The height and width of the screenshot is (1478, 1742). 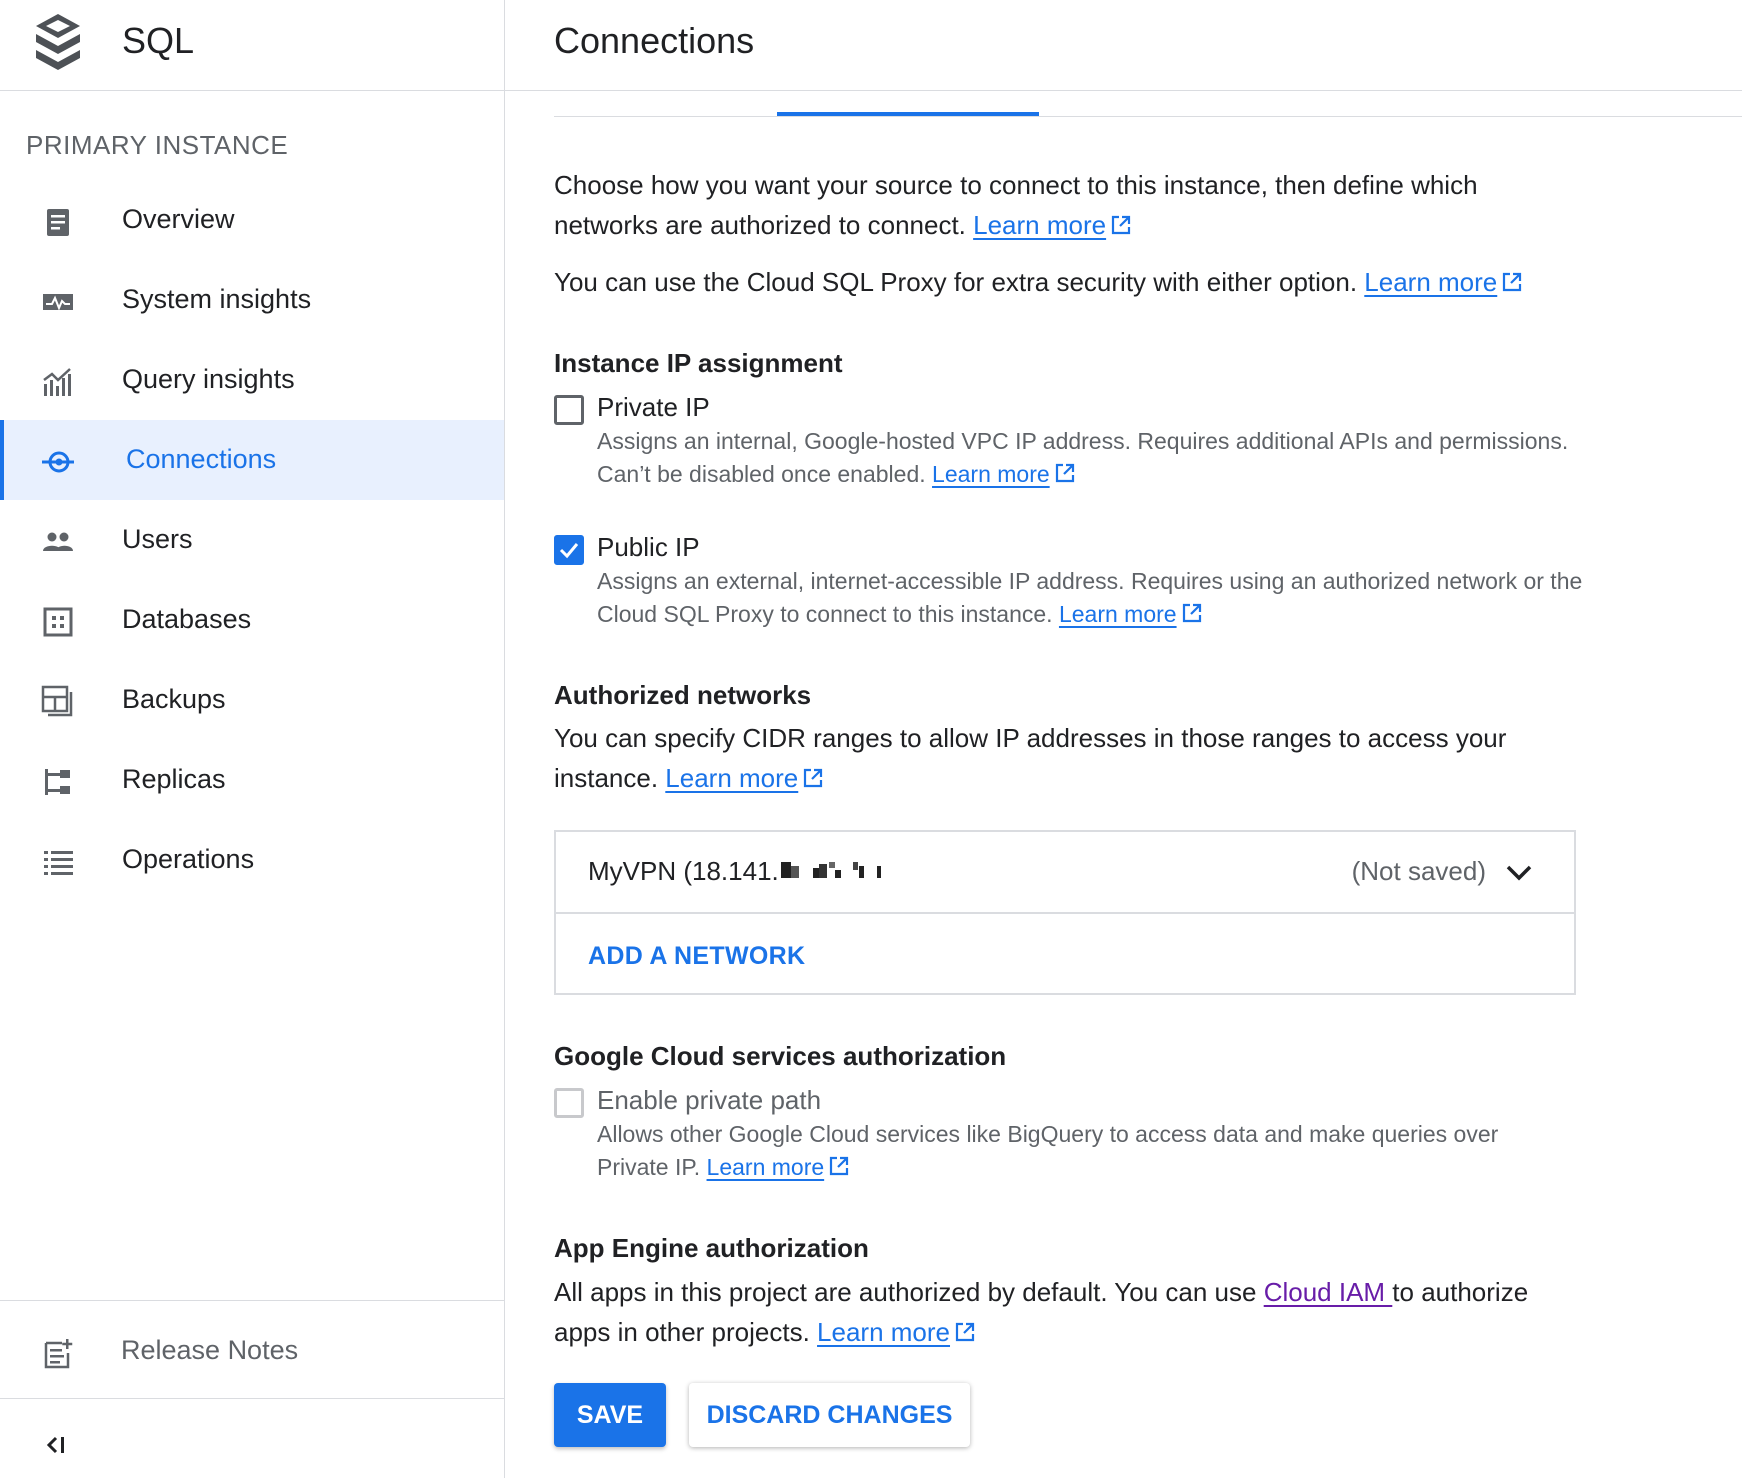 I want to click on chevron-down-icon, so click(x=1519, y=873).